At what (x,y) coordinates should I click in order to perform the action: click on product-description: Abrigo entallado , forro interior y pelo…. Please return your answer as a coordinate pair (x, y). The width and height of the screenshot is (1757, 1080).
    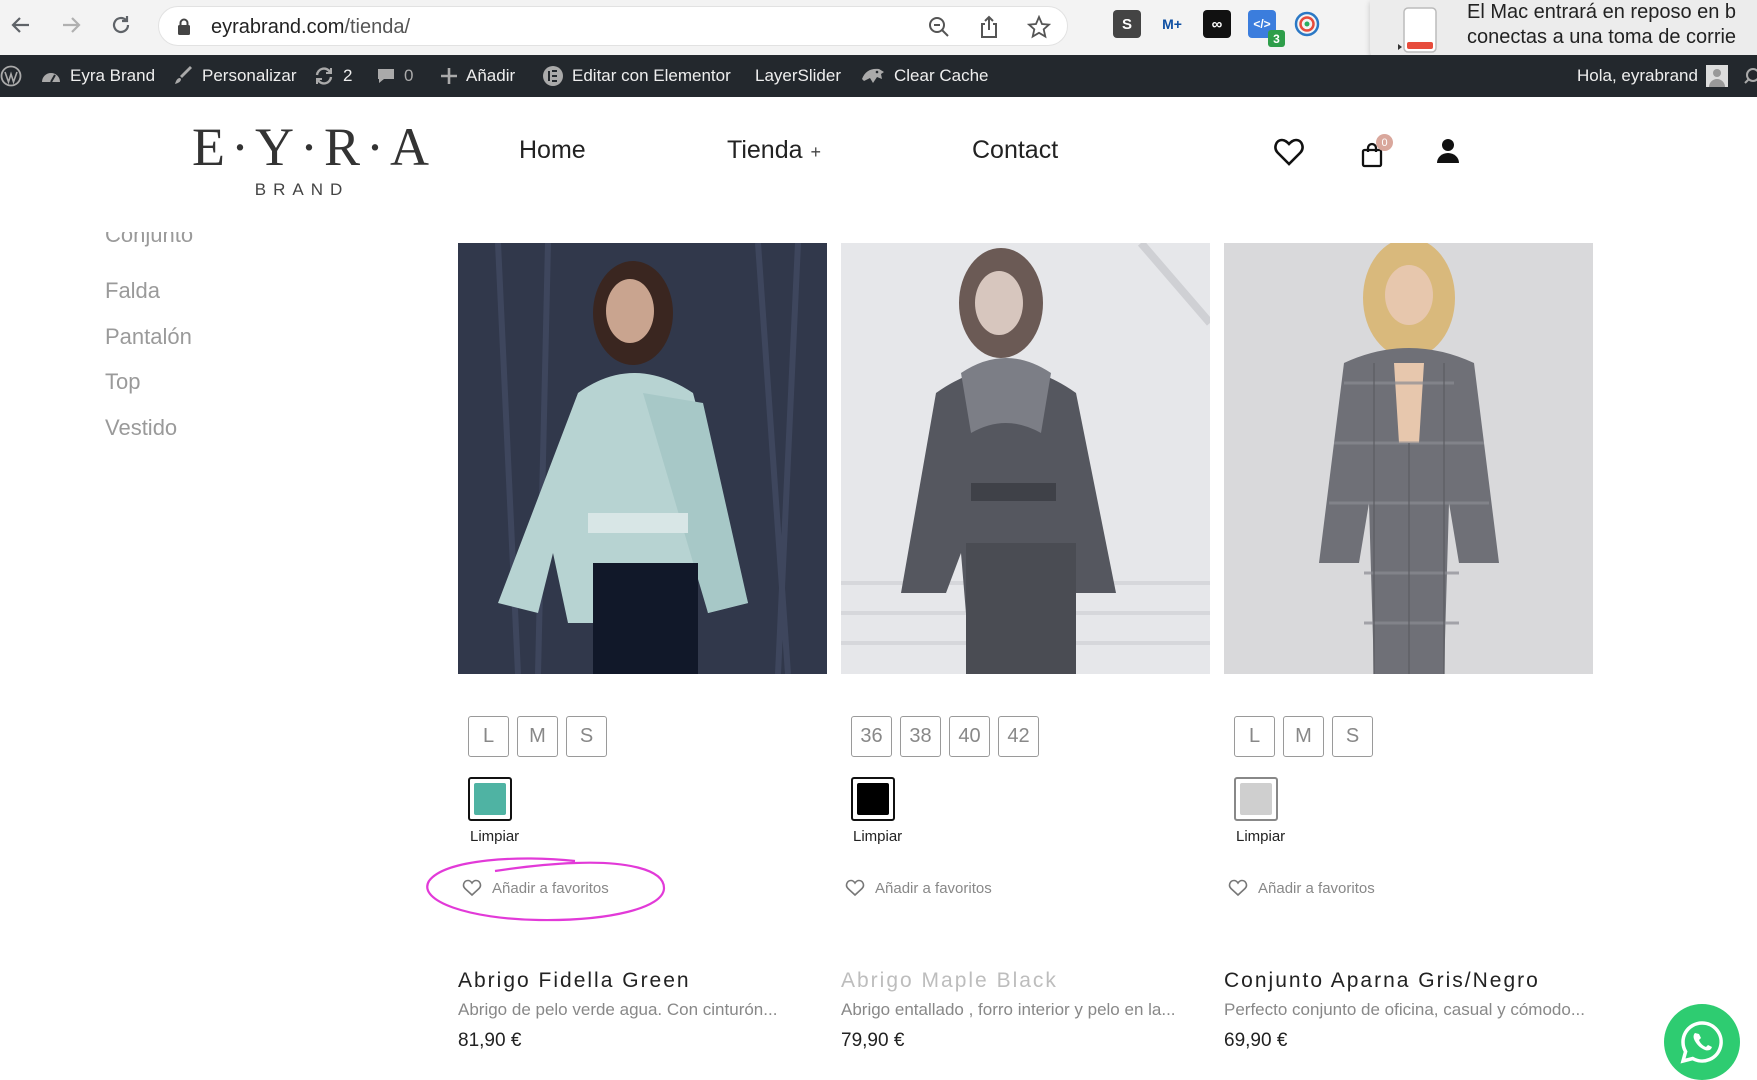
    Looking at the image, I should click on (1008, 1009).